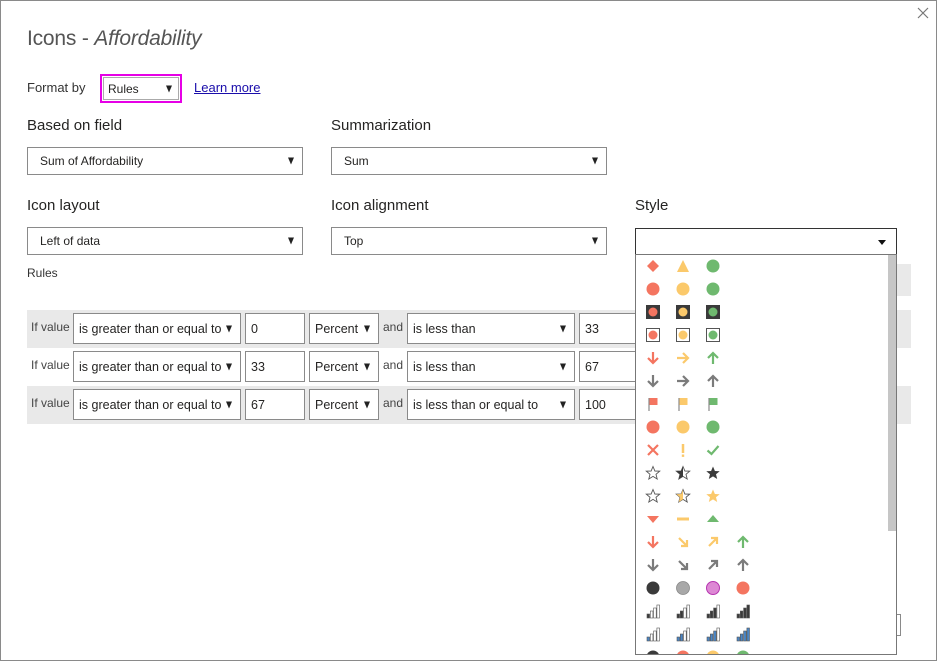 This screenshot has height=661, width=937. Describe the element at coordinates (227, 87) in the screenshot. I see `learn-more-link: Learn more` at that location.